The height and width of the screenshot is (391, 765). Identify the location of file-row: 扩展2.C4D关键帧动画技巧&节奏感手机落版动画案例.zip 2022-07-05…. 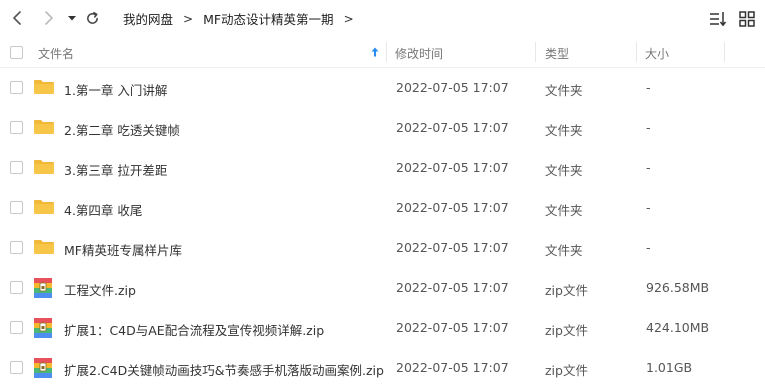
(382, 368).